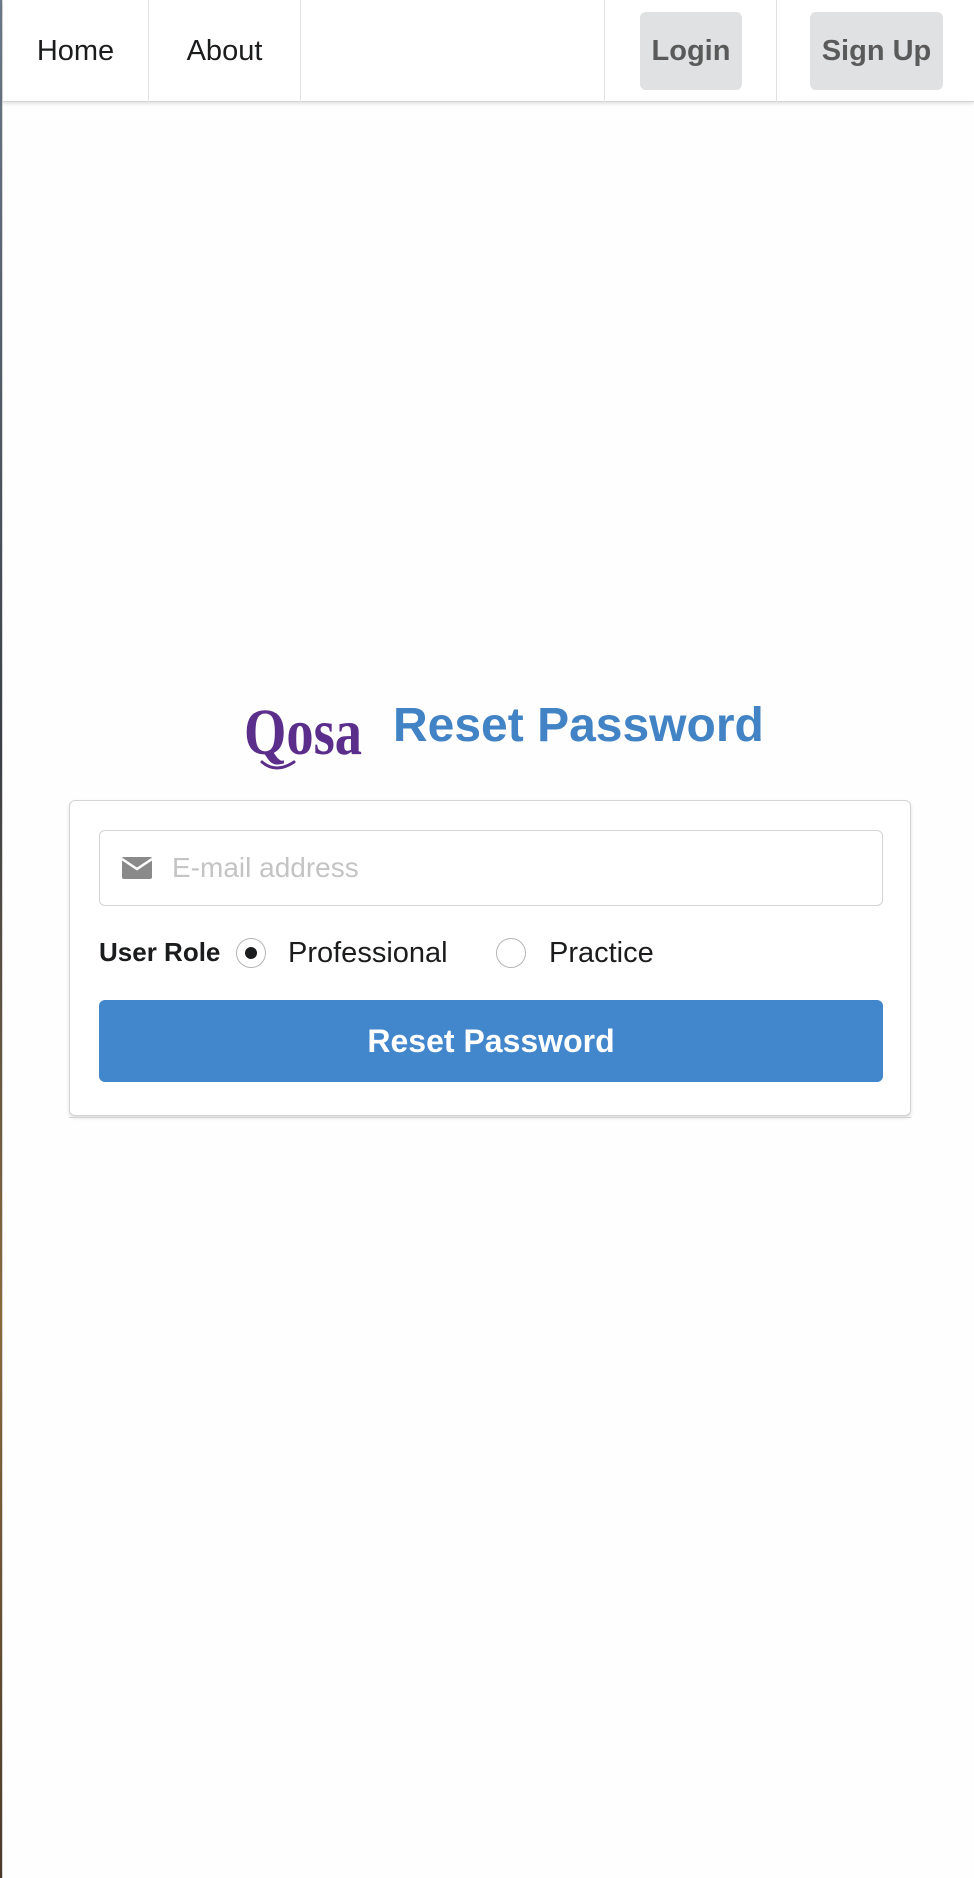  I want to click on nav-about-link: About, so click(225, 51).